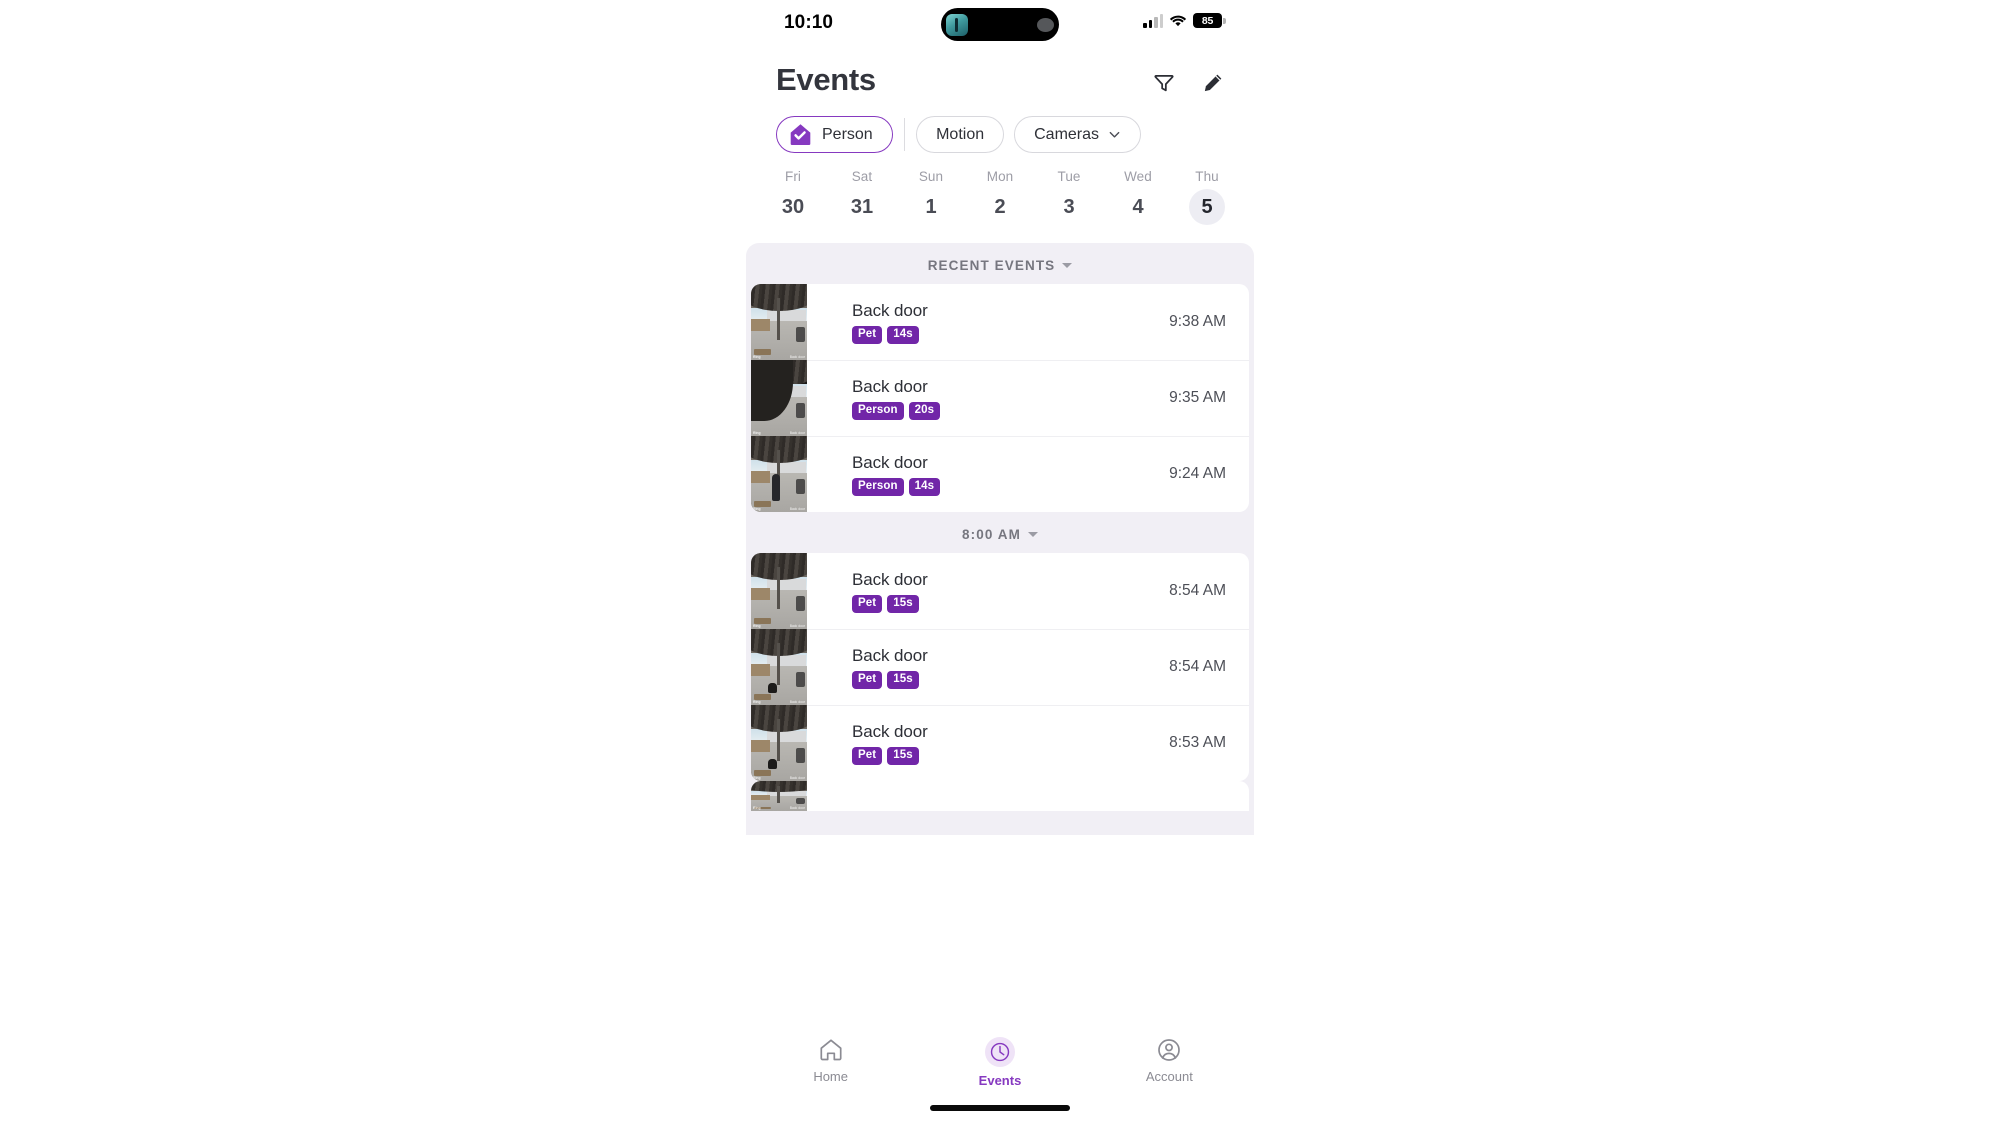 This screenshot has width=2000, height=1125. I want to click on tab-home: Home, so click(830, 1060).